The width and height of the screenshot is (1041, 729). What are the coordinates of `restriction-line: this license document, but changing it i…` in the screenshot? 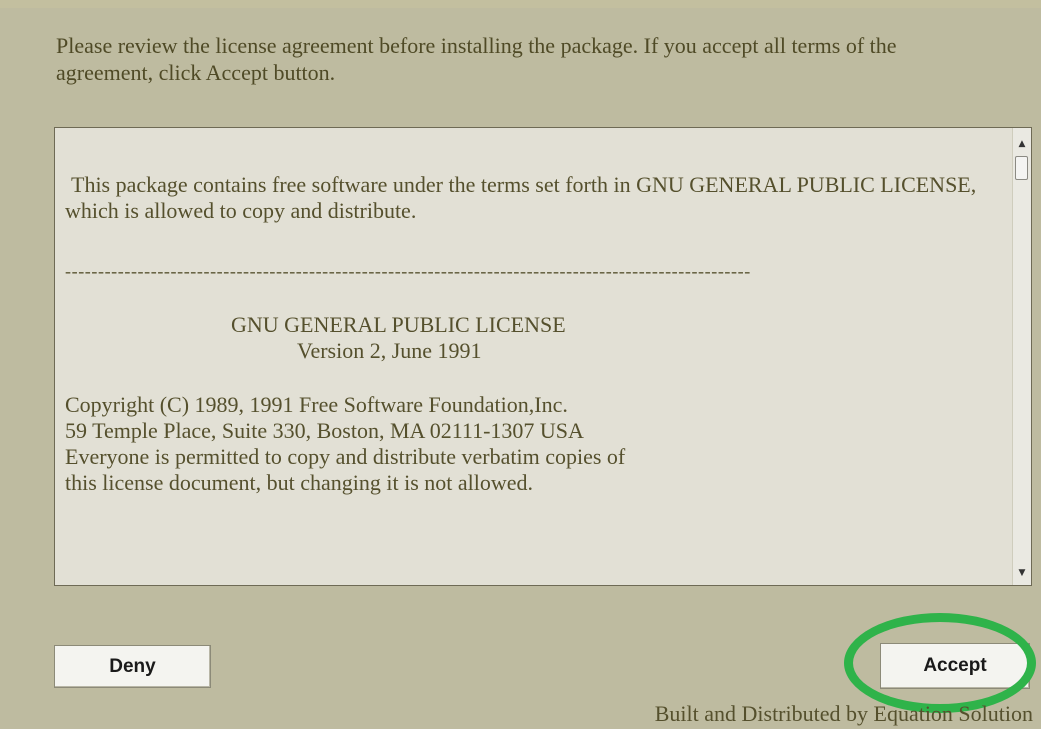 It's located at (299, 482).